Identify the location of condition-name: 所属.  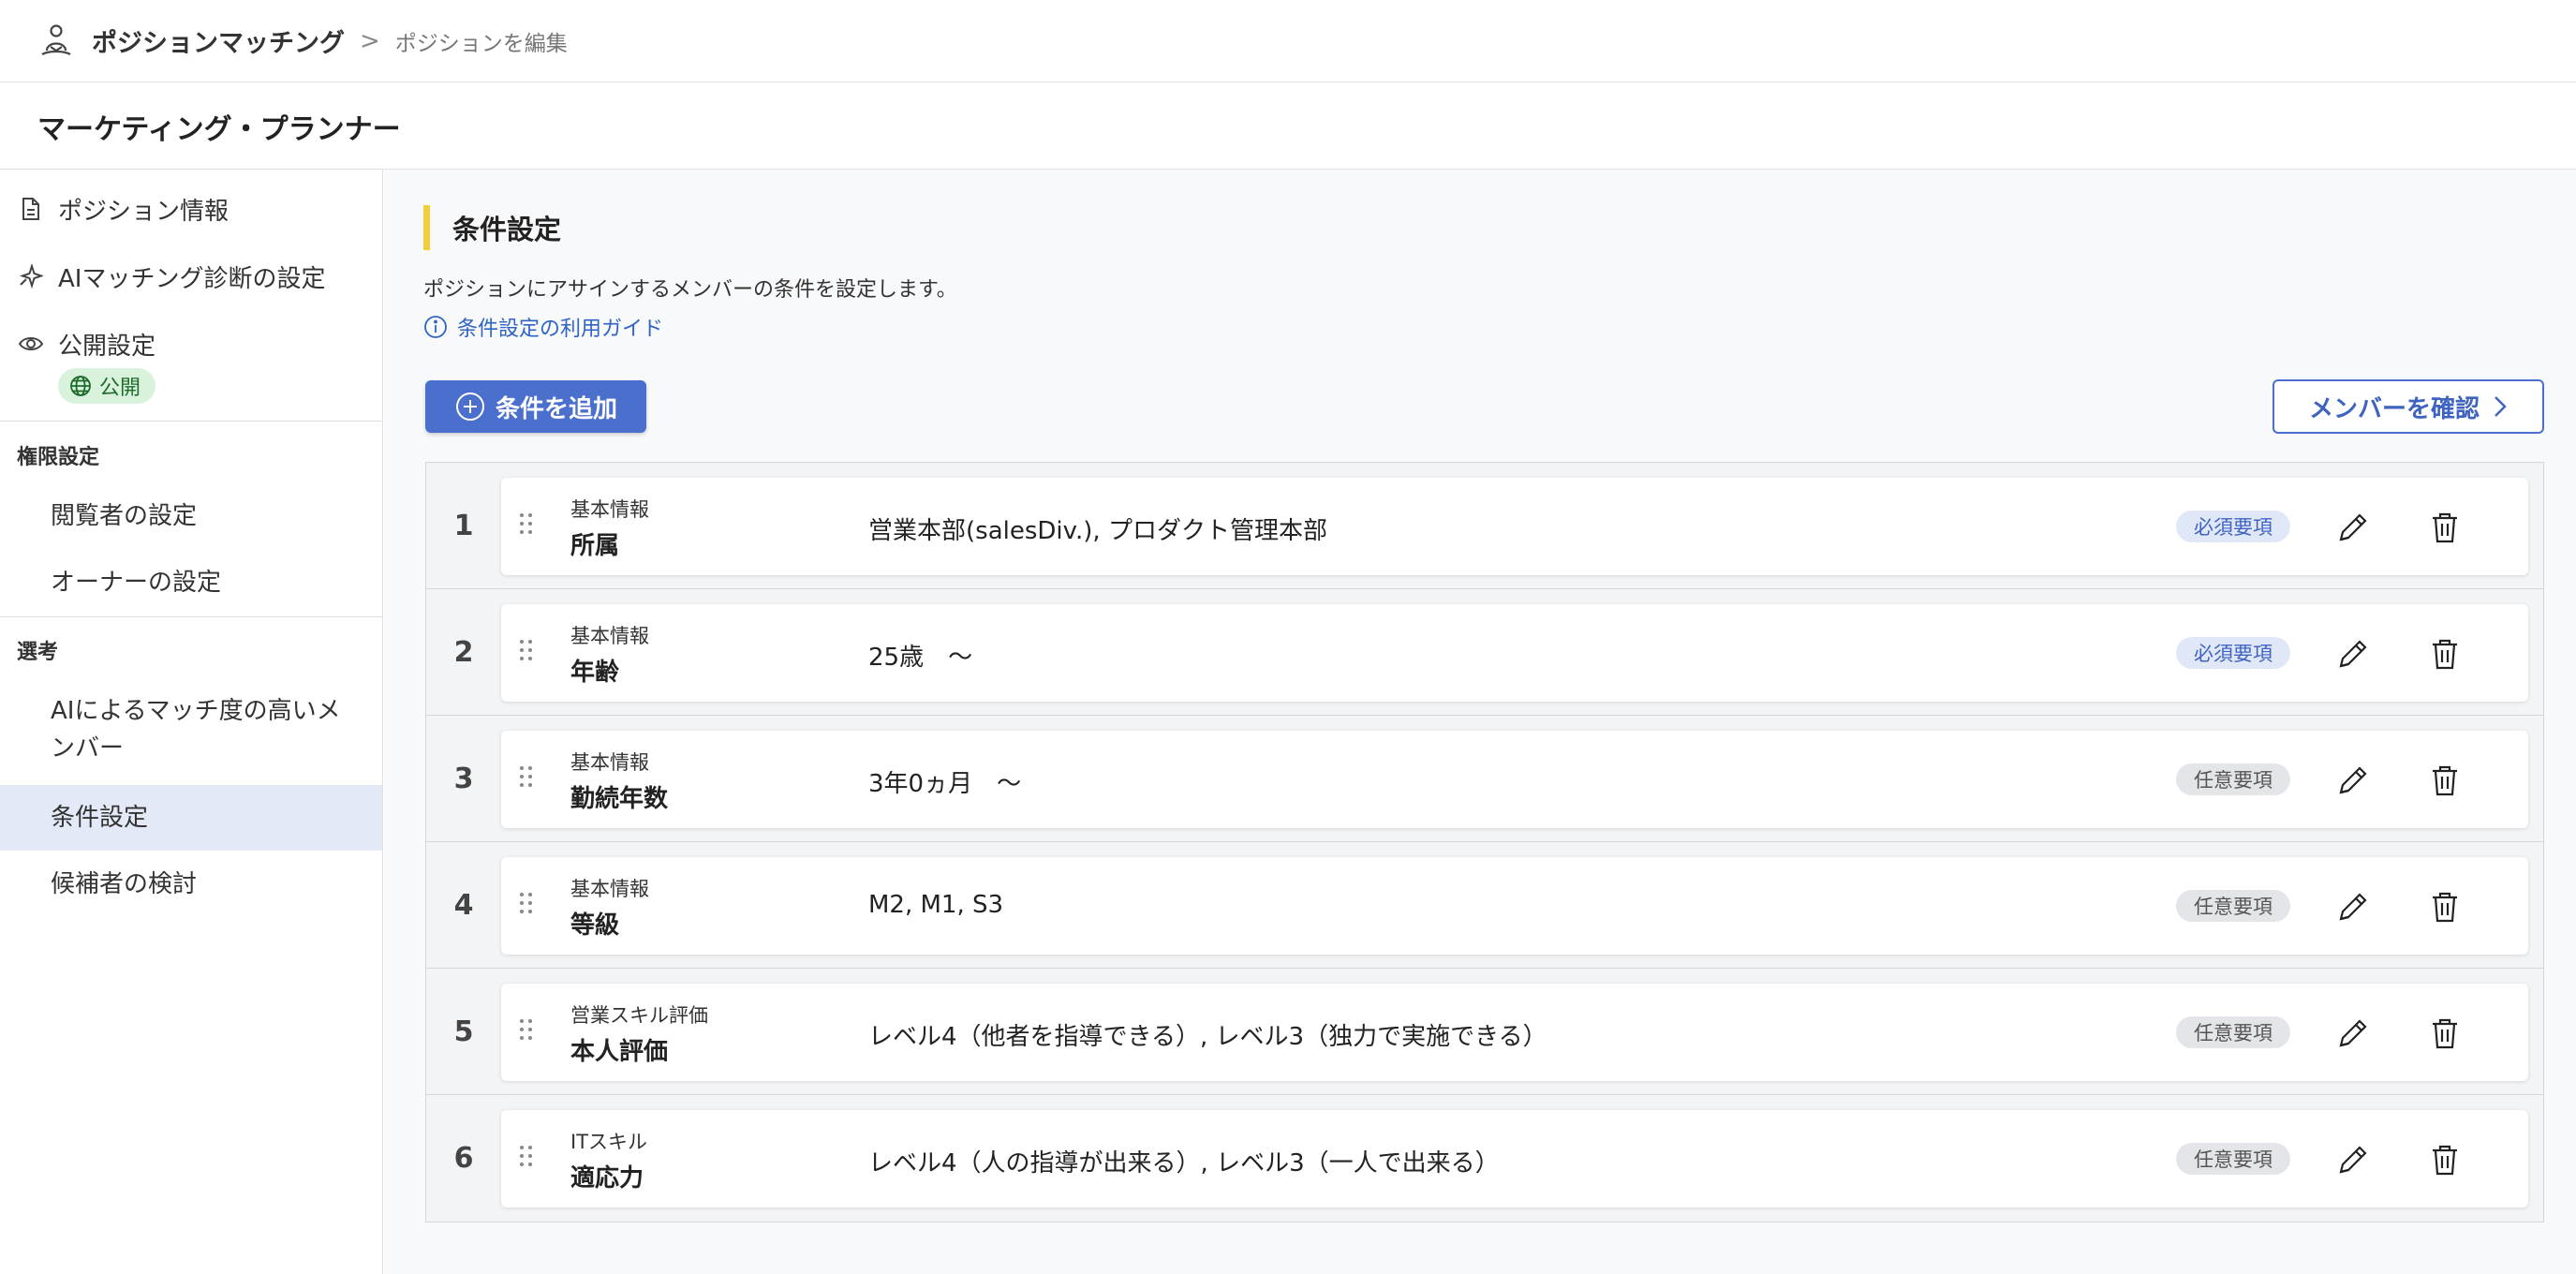
(595, 546).